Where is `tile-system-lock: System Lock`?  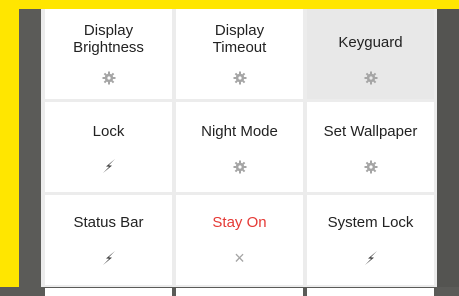 tile-system-lock: System Lock is located at coordinates (370, 240).